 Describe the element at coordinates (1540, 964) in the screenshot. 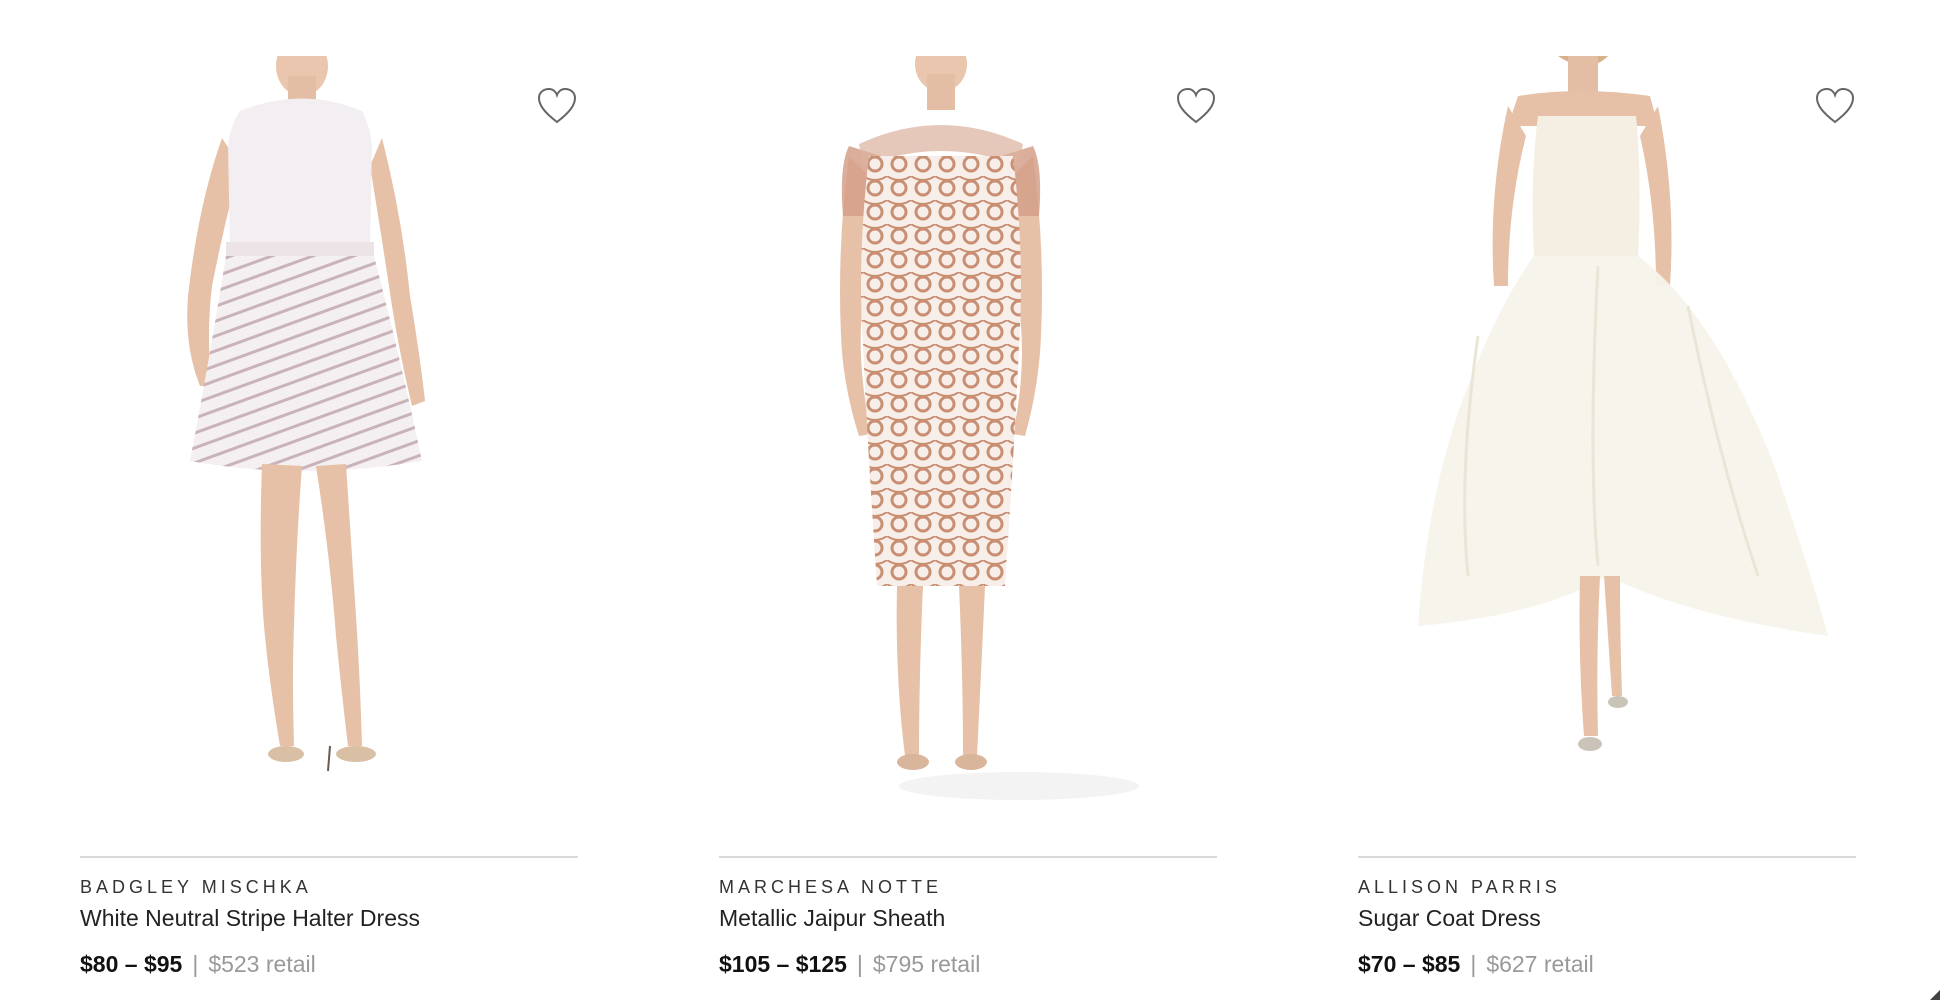

I see `retail-price: $627 retail` at that location.